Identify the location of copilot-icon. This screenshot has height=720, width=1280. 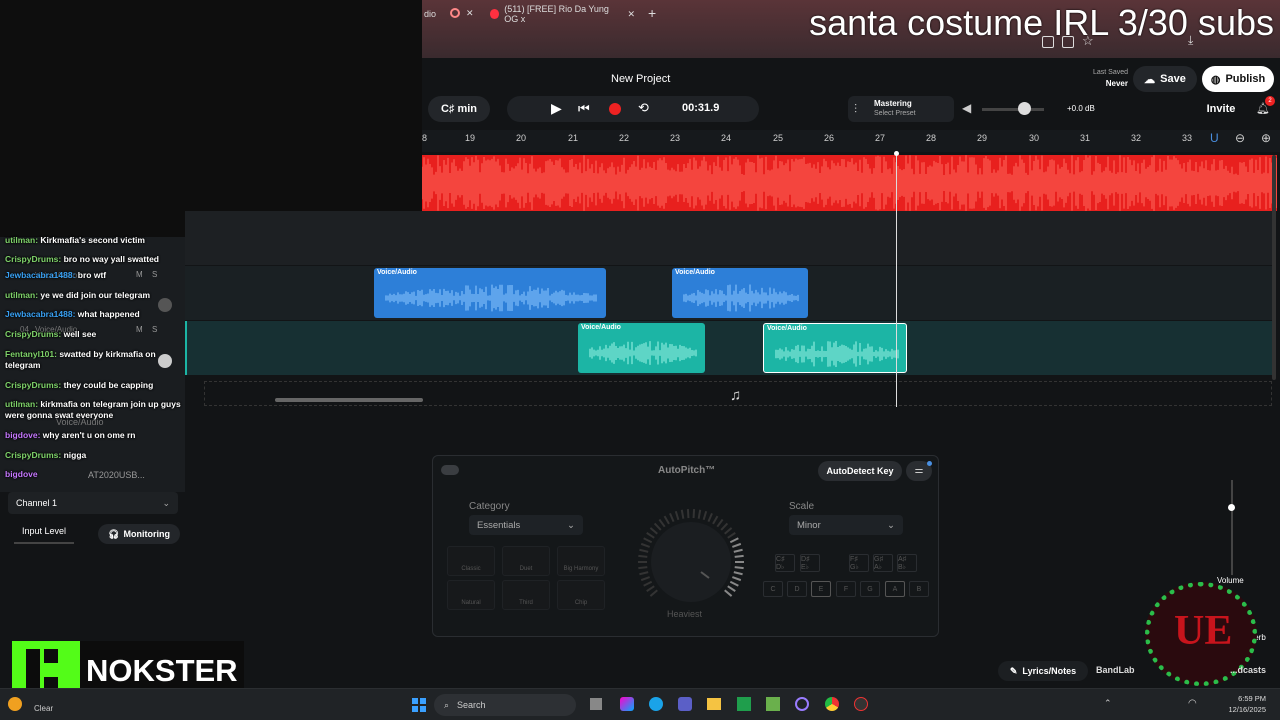
(627, 704).